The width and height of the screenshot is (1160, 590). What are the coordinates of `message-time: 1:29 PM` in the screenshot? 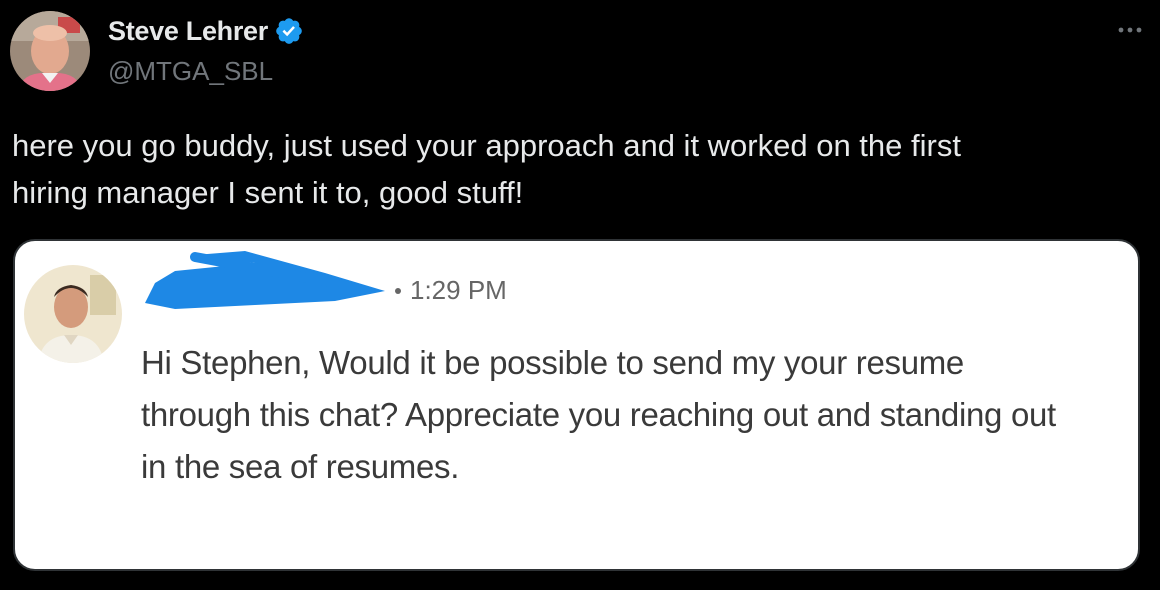 It's located at (458, 290).